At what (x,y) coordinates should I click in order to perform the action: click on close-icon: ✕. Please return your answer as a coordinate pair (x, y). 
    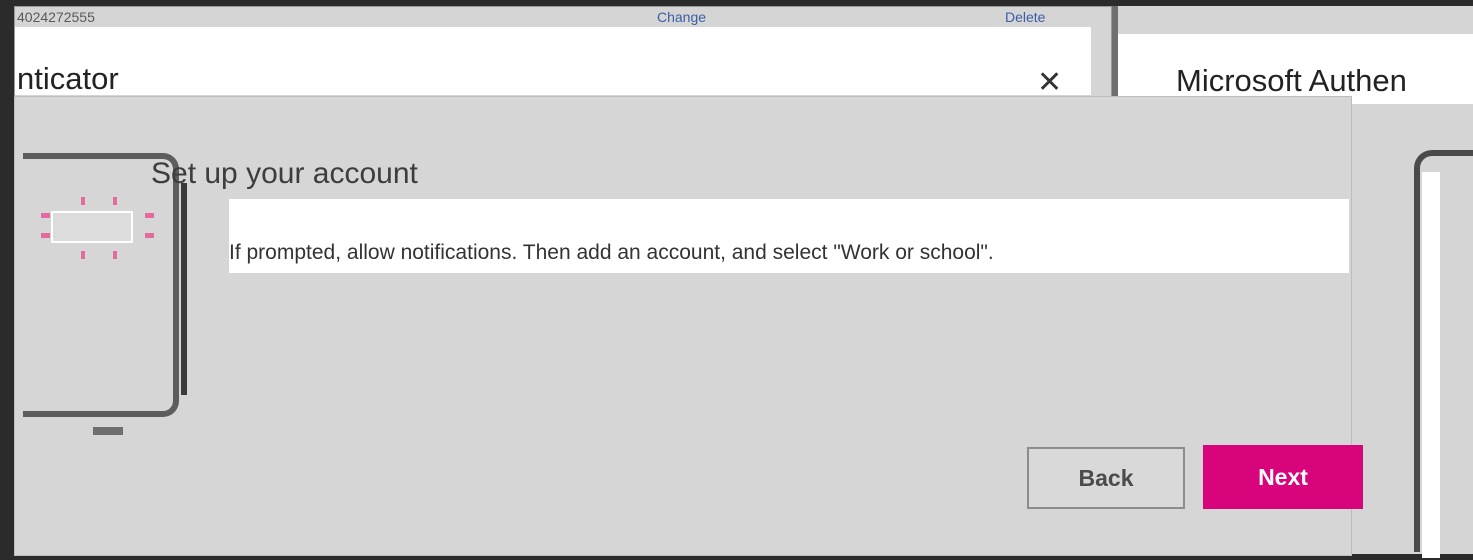
    Looking at the image, I should click on (1049, 82).